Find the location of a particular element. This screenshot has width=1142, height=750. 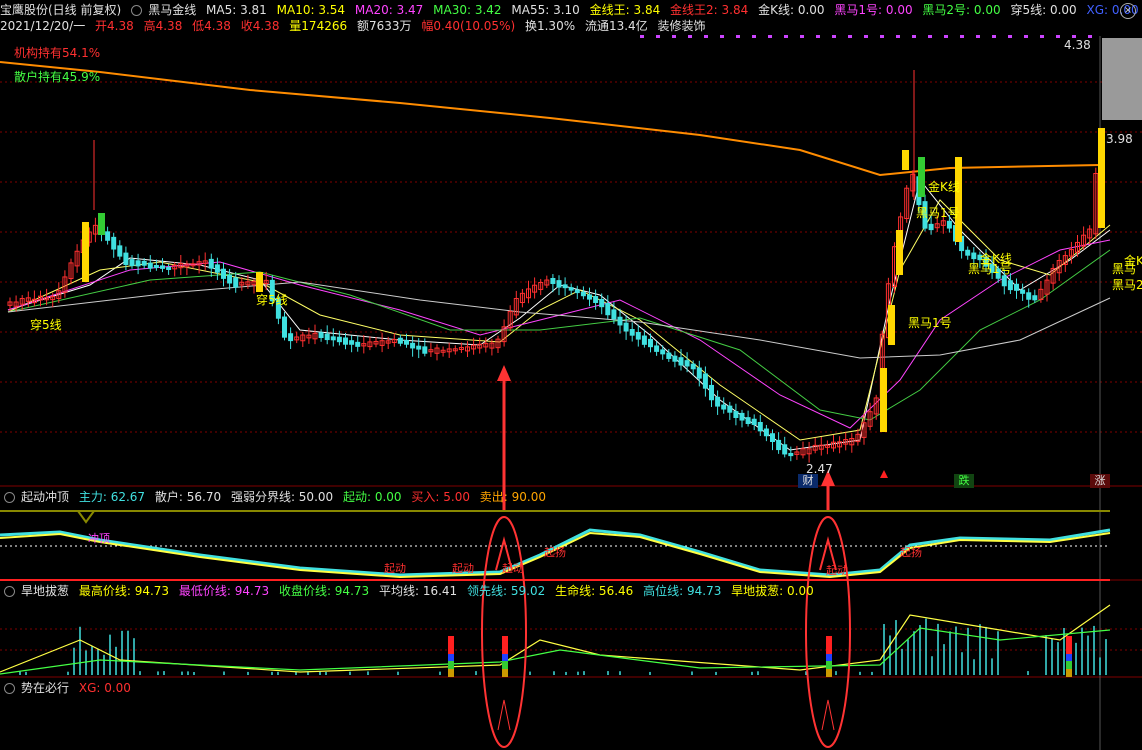

heima-label-b: 黑马1号 is located at coordinates (990, 269).